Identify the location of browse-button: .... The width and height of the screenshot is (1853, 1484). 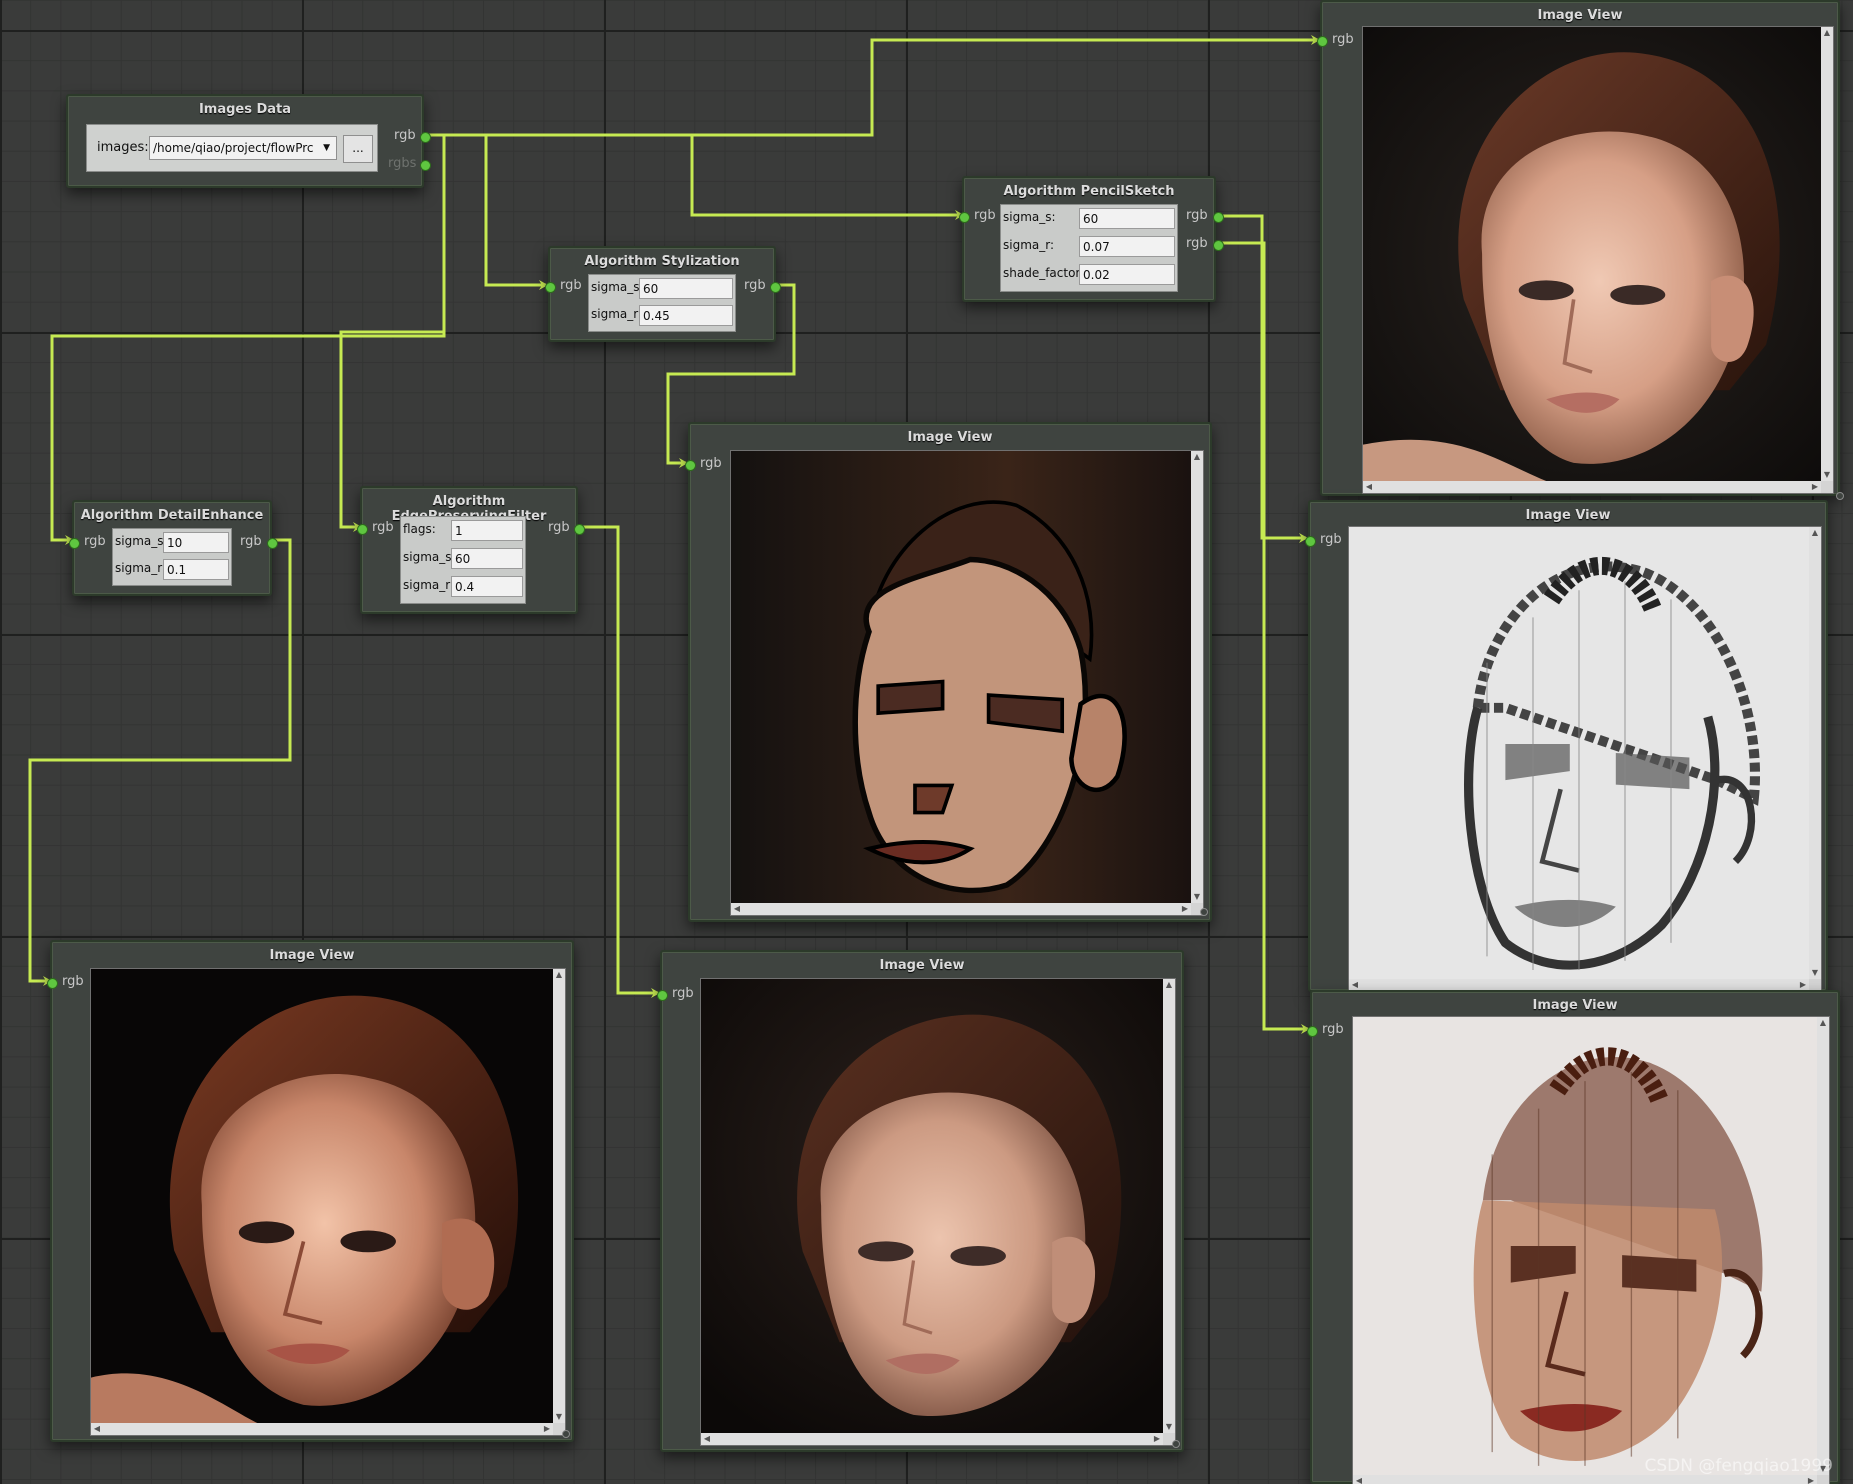
(358, 149).